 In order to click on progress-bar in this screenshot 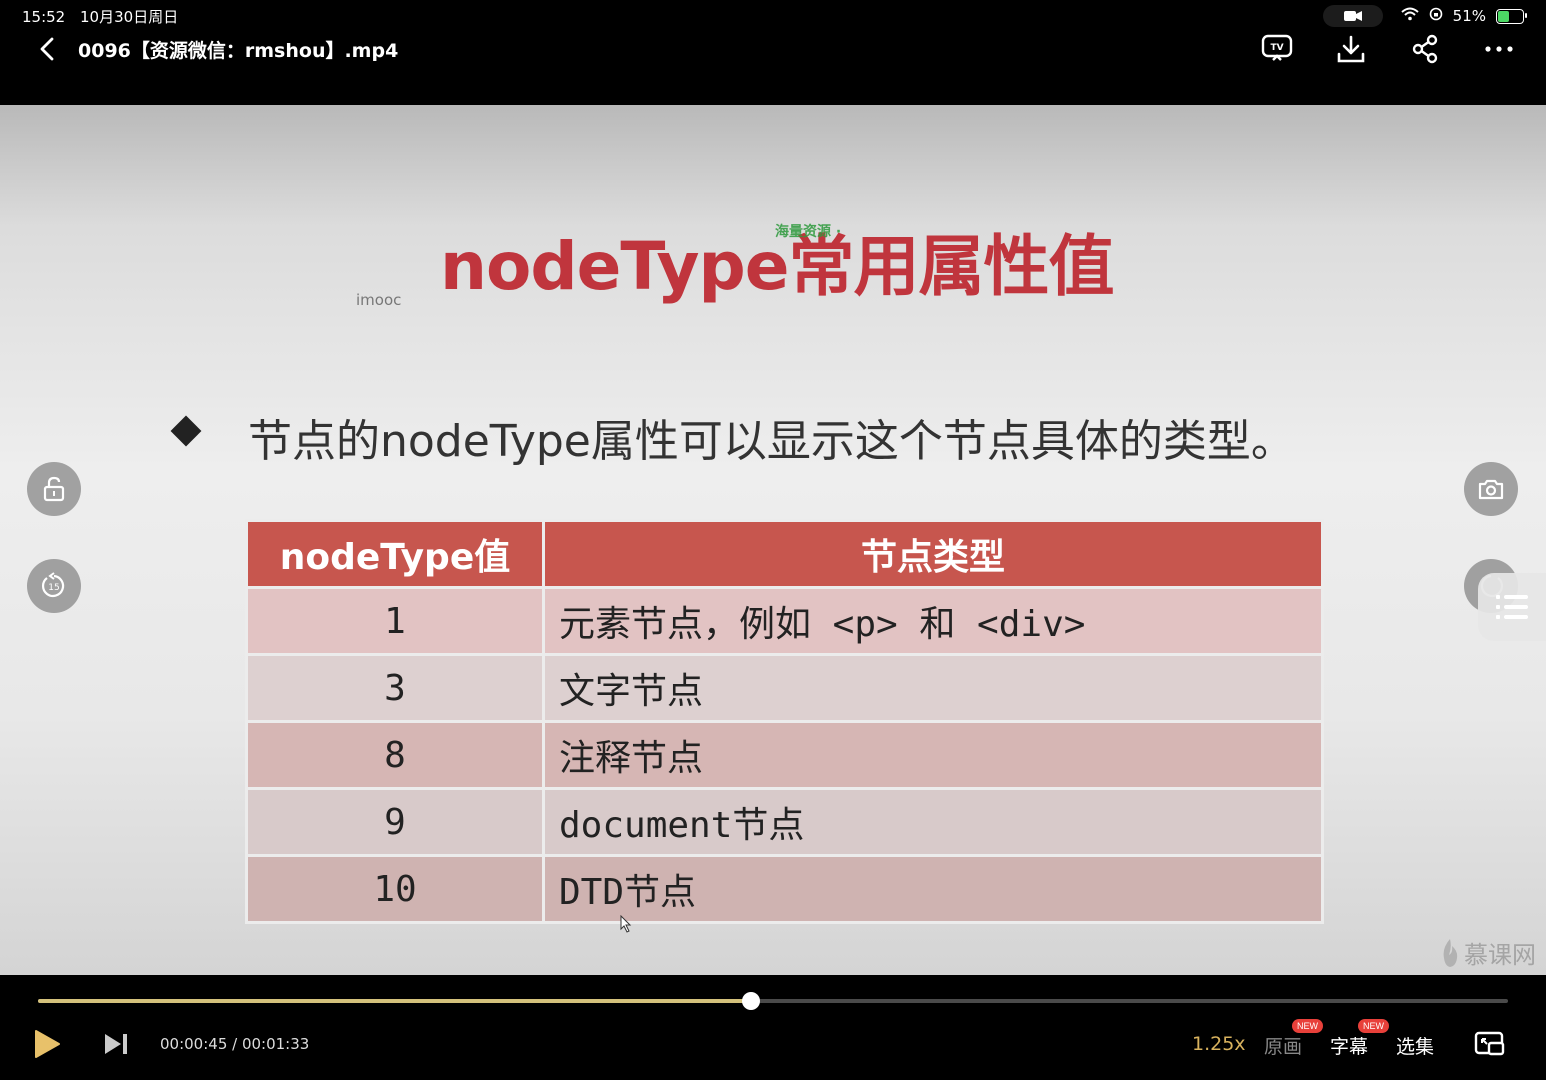, I will do `click(773, 1001)`.